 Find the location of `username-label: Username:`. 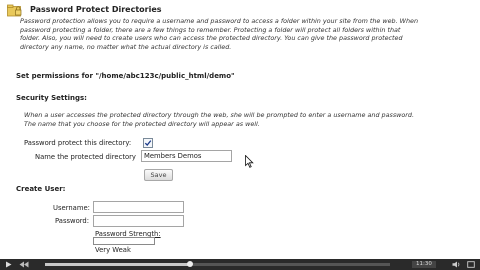

username-label: Username: is located at coordinates (71, 208).